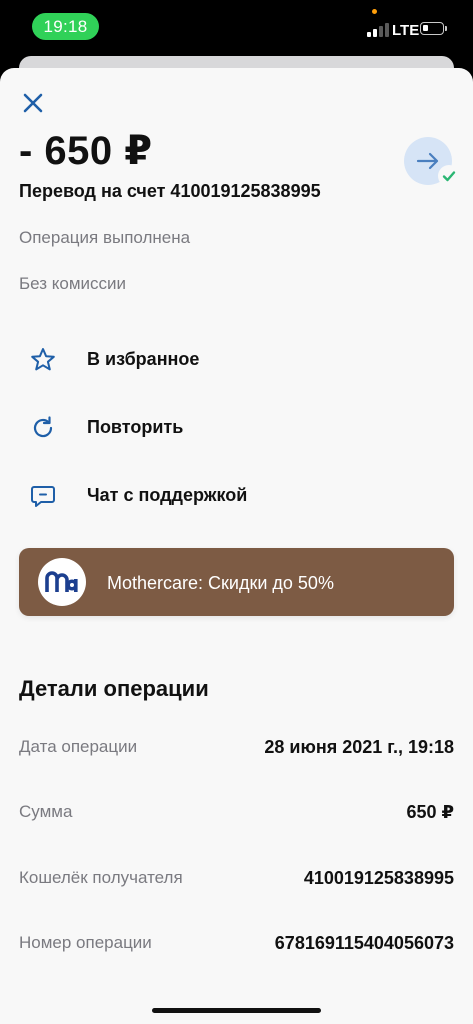 The image size is (473, 1024). I want to click on mothercare-logo, so click(61, 581).